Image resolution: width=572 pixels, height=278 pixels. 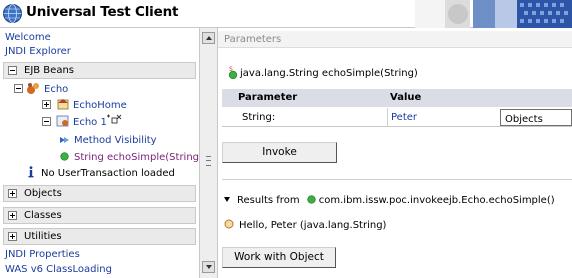 What do you see at coordinates (286, 14) in the screenshot?
I see `app-header: Universal Test Client` at bounding box center [286, 14].